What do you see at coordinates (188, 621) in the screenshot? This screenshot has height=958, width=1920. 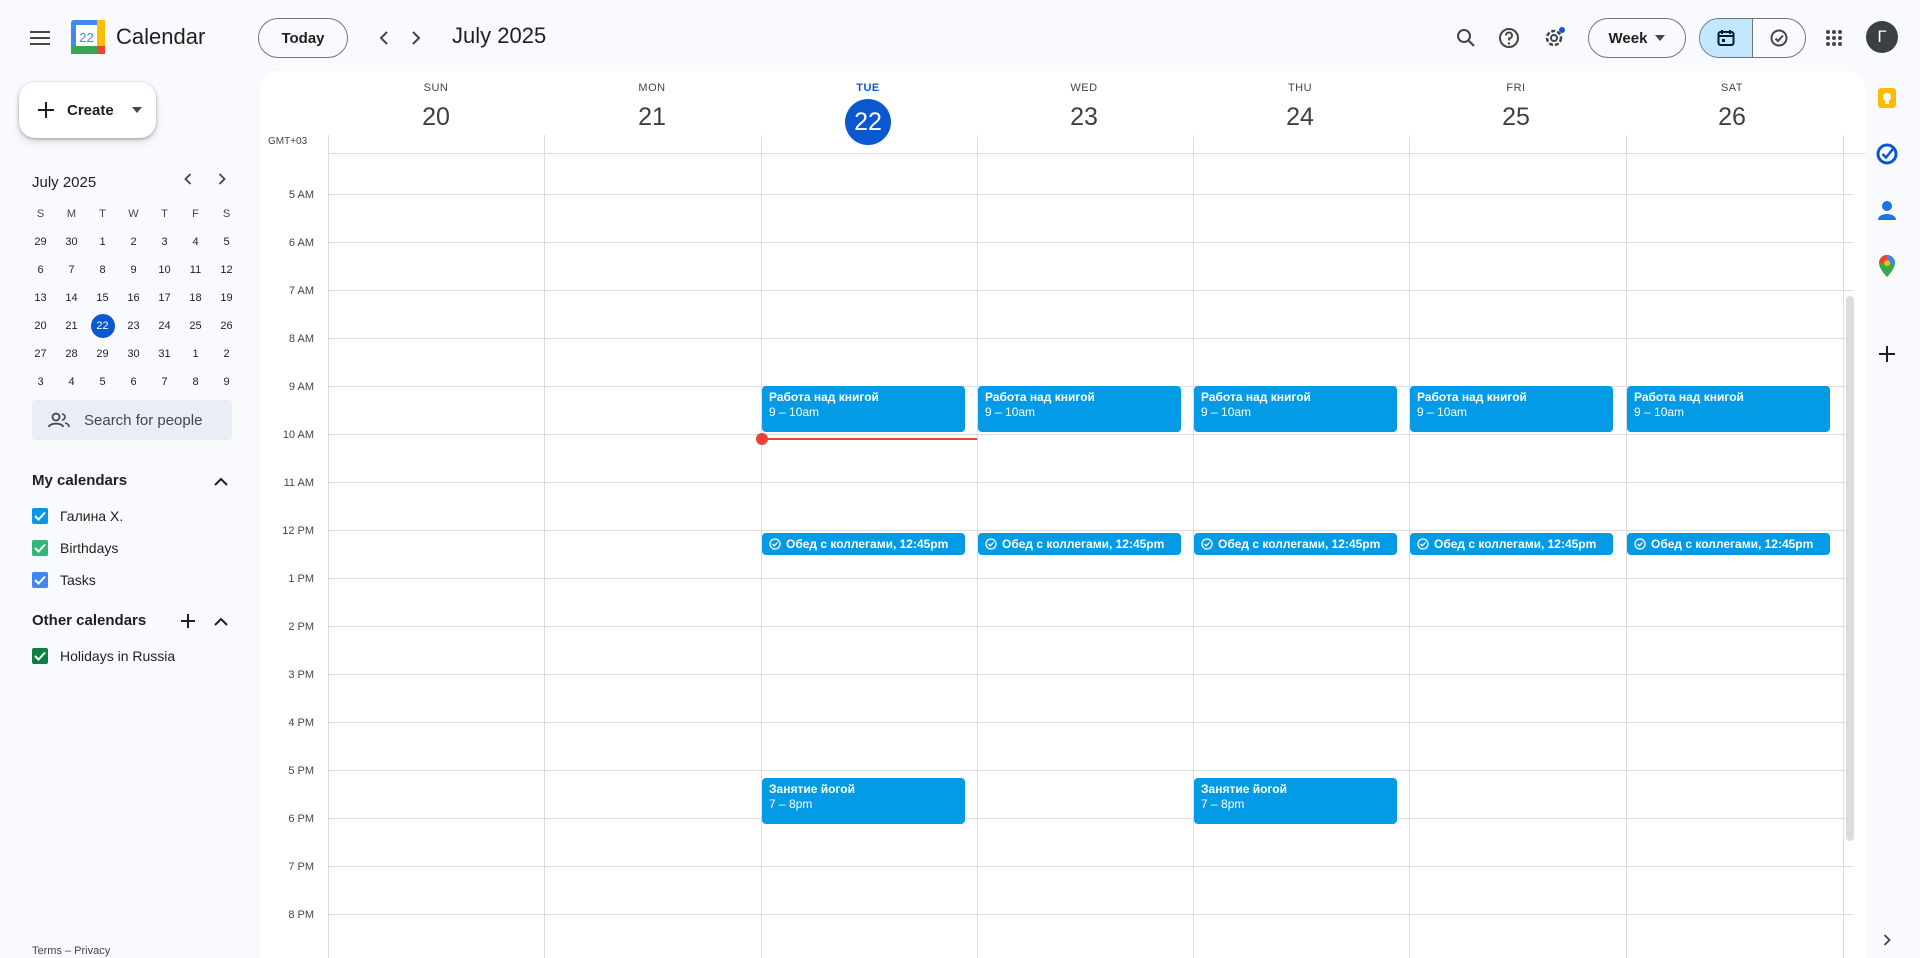 I see `add-other-calendar-icon` at bounding box center [188, 621].